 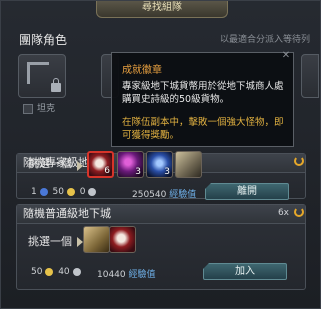 What do you see at coordinates (43, 40) in the screenshot?
I see `role-section-title: 團隊角色` at bounding box center [43, 40].